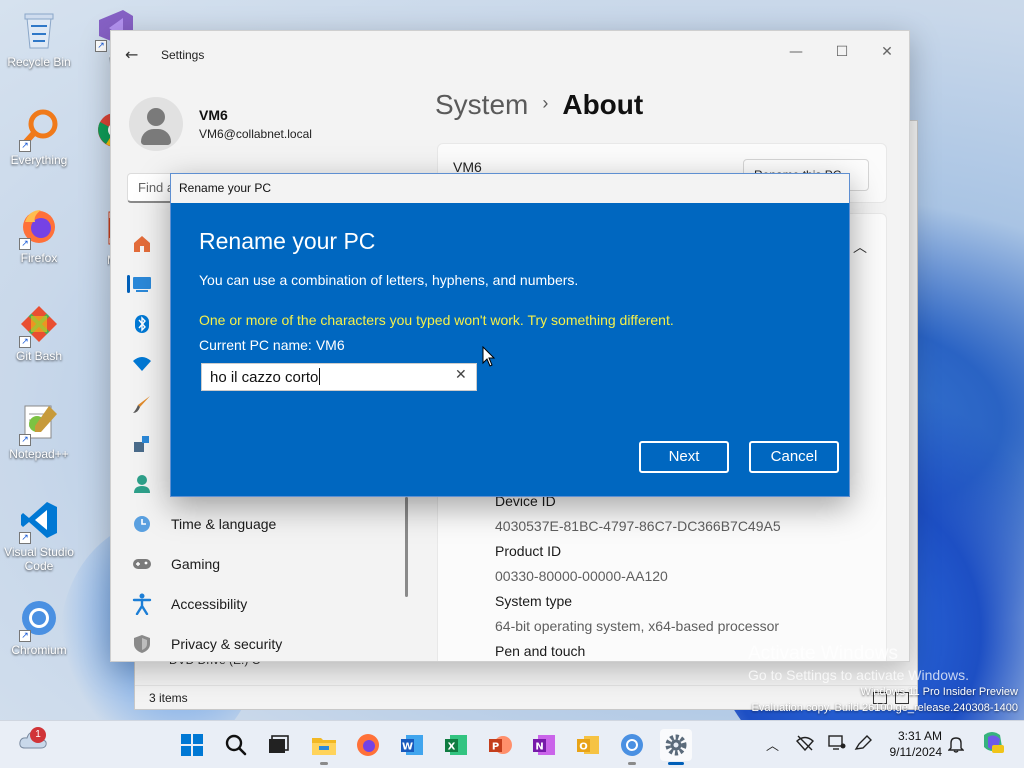 This screenshot has width=1024, height=768. Describe the element at coordinates (534, 601) in the screenshot. I see `spec-label: System type` at that location.